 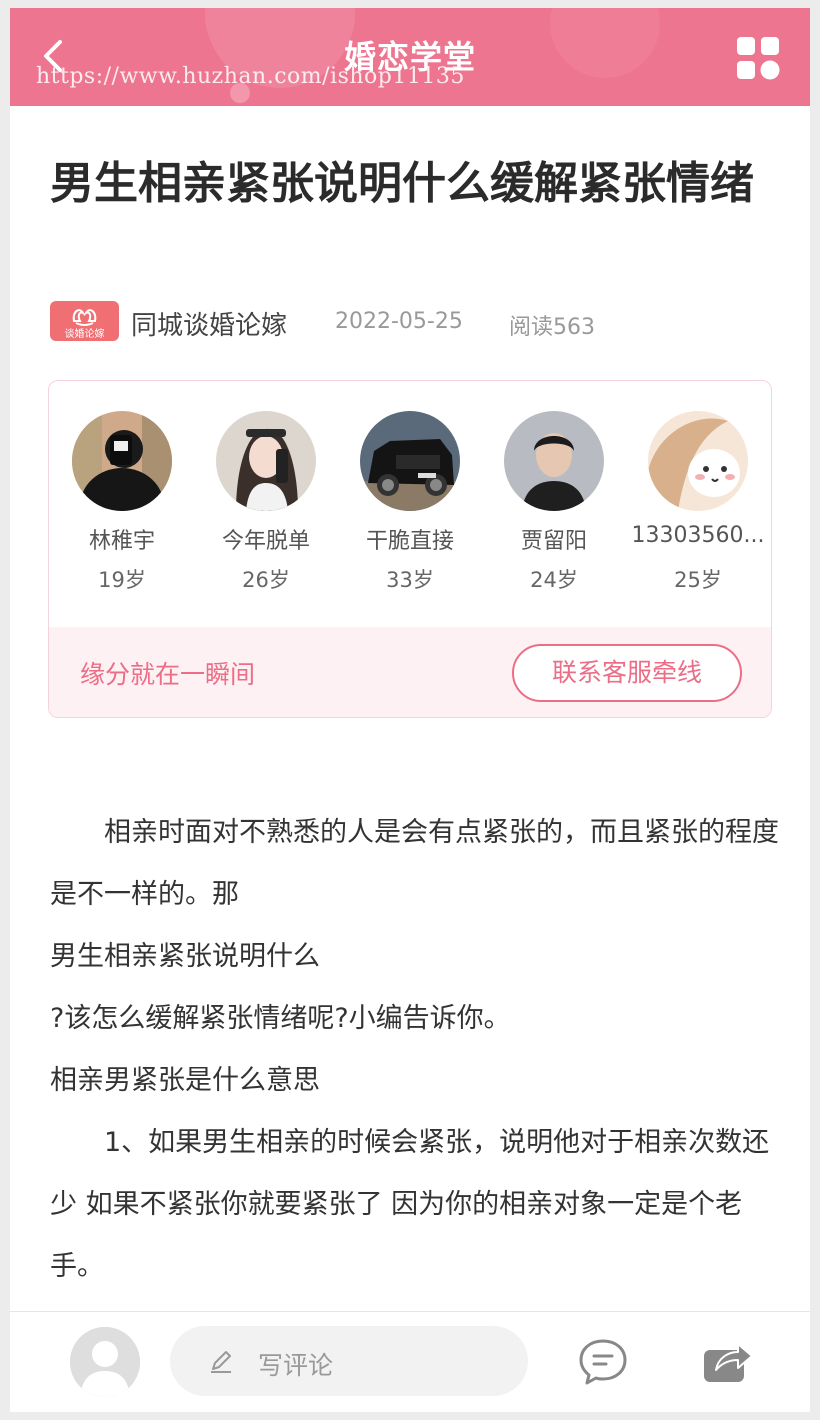 What do you see at coordinates (410, 57) in the screenshot?
I see `top-bar: 婚恋学堂 https://www.huzhan.com/ishop11135` at bounding box center [410, 57].